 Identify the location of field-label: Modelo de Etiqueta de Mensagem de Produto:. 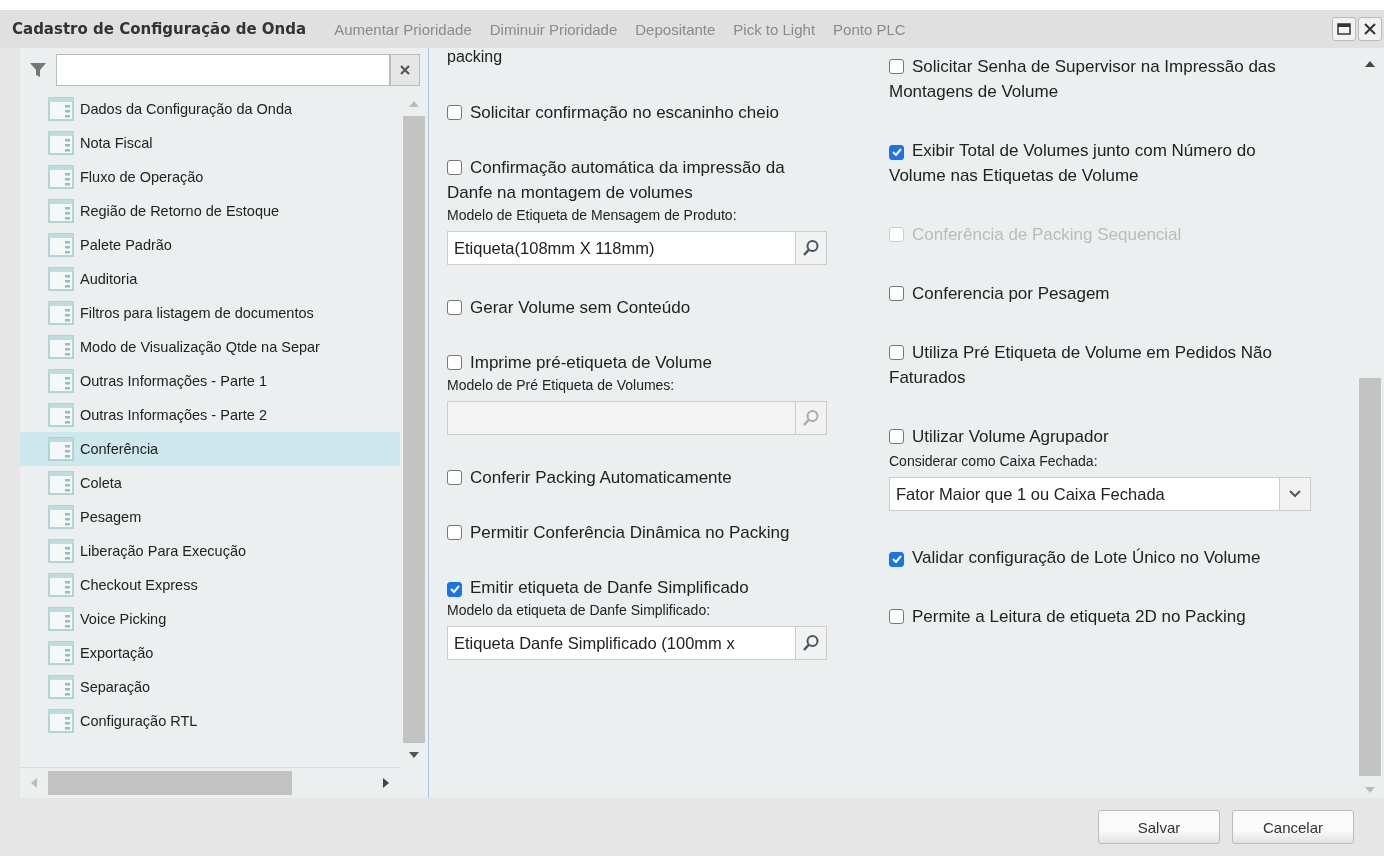
(592, 215).